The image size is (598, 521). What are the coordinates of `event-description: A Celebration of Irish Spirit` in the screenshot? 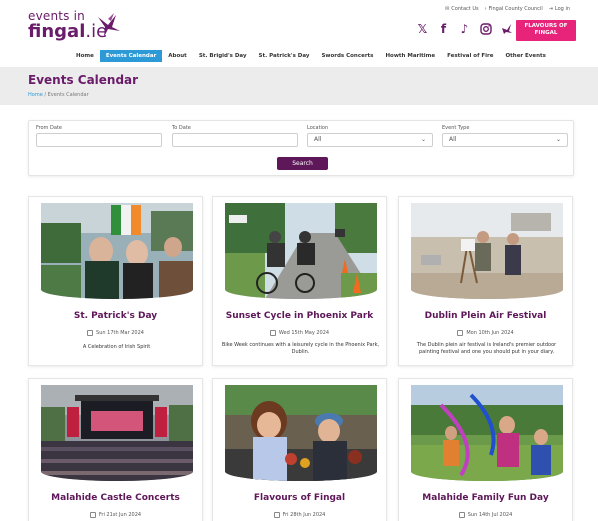 It's located at (116, 347).